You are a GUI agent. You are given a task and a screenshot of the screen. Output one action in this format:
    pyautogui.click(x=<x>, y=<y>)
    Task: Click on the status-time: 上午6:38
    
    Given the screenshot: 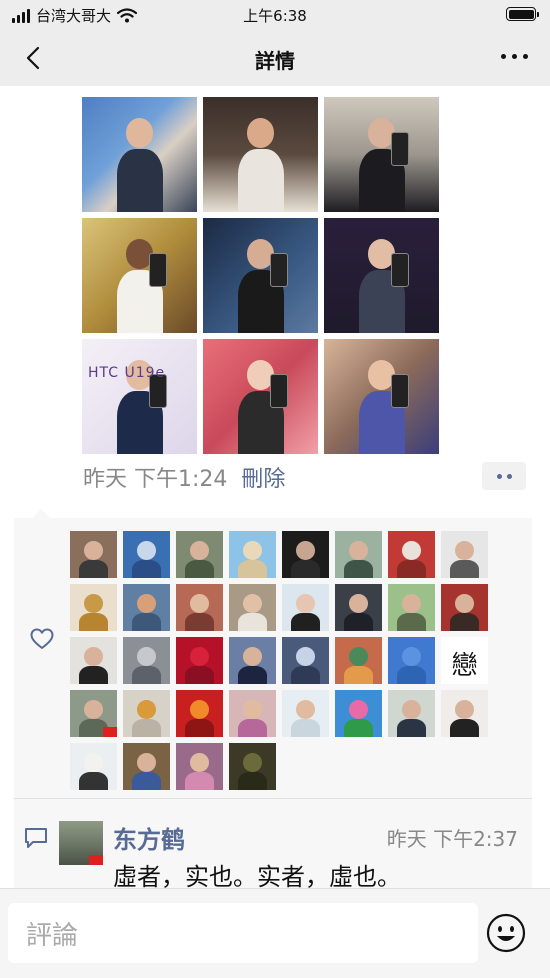 What is the action you would take?
    pyautogui.click(x=275, y=16)
    